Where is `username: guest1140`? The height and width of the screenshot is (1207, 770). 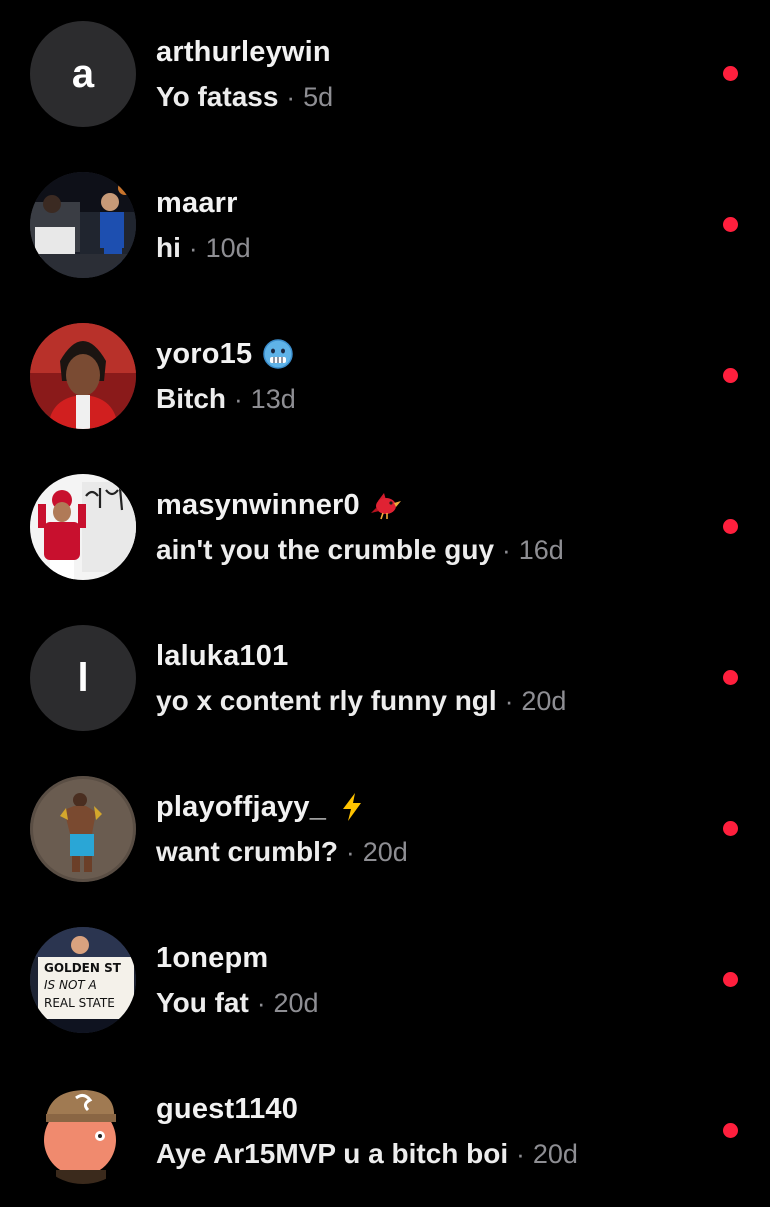
username: guest1140 is located at coordinates (227, 1109).